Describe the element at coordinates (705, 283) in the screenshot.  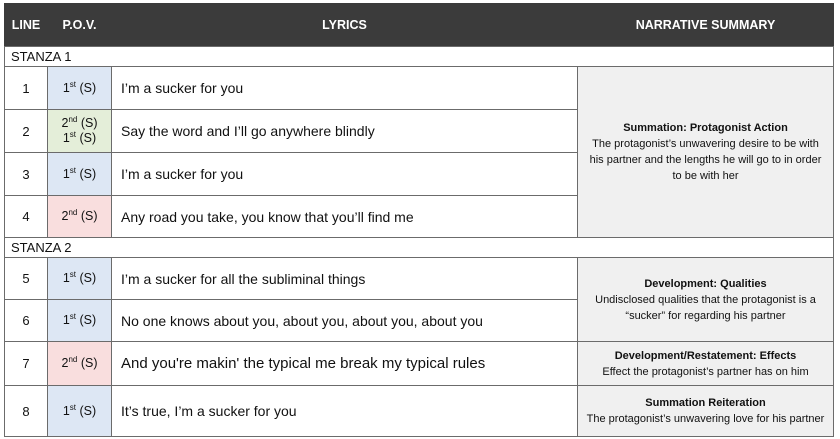
I see `summary-title: Development: Qualities` at that location.